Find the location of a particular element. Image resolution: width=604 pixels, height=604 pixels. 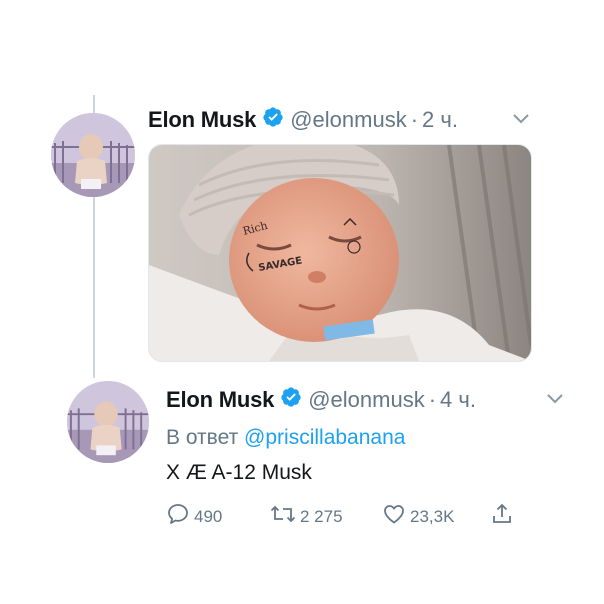

retweet-button: 2 275 is located at coordinates (306, 516).